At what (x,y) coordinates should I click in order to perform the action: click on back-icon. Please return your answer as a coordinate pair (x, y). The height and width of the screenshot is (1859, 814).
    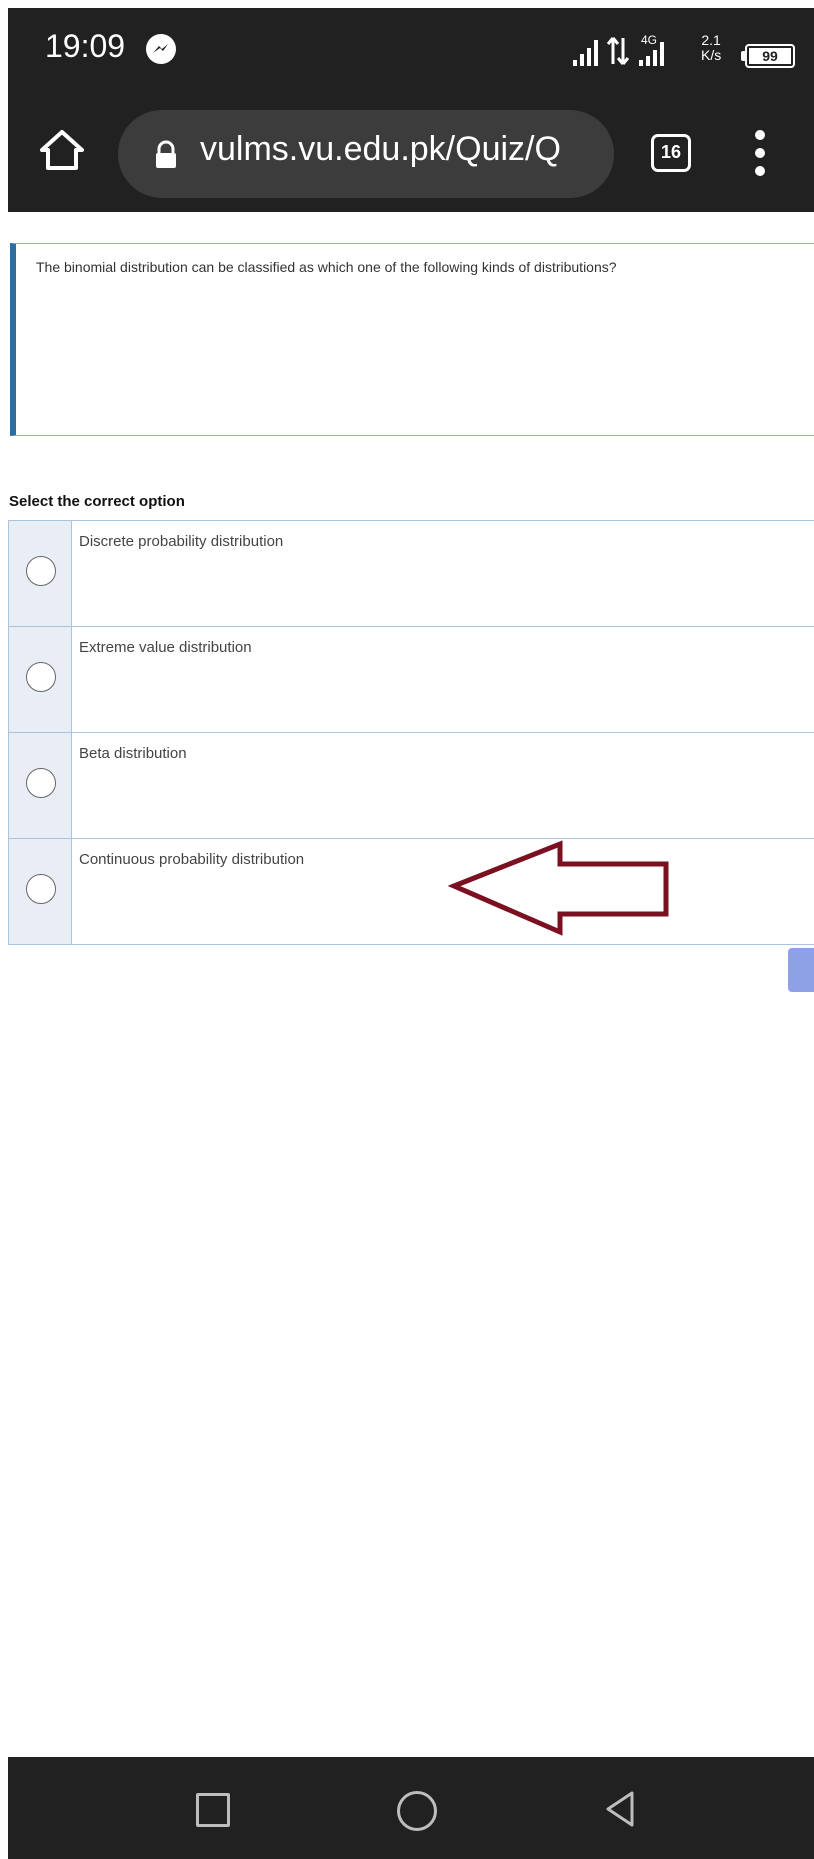
    Looking at the image, I should click on (620, 1809).